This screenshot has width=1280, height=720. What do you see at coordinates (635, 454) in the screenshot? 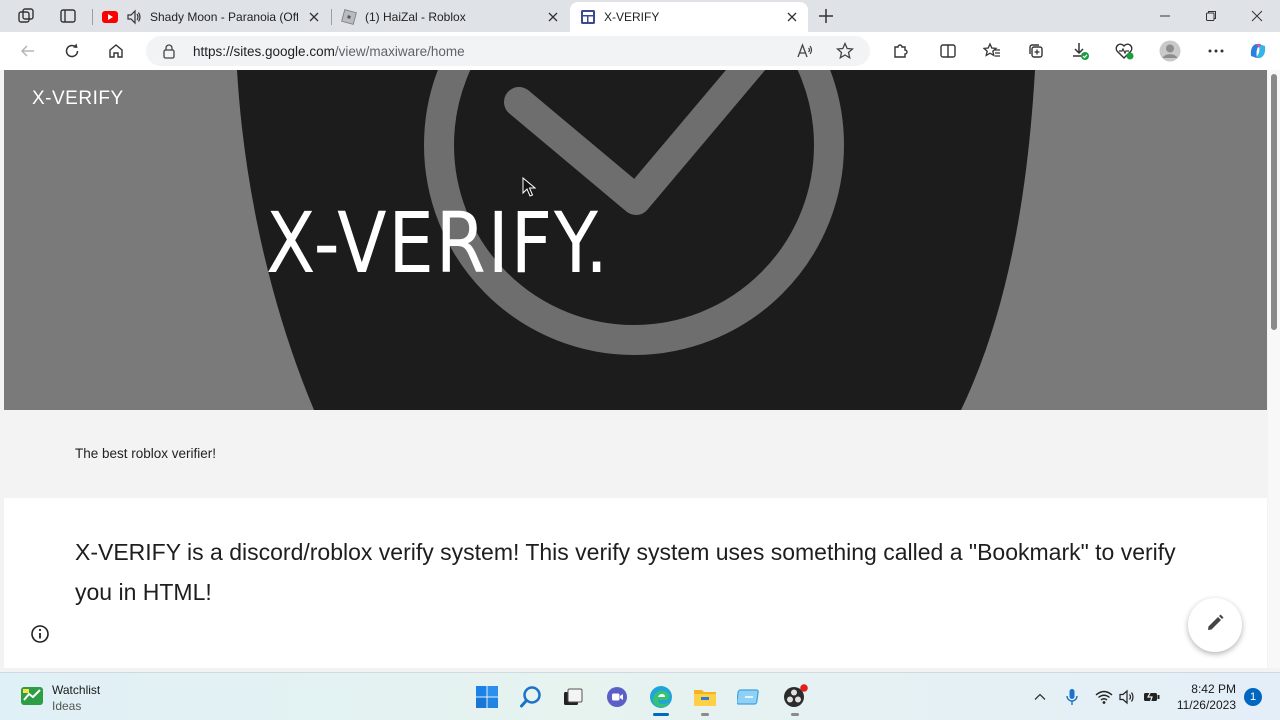
I see `tagline-section: The best roblox verifier!` at bounding box center [635, 454].